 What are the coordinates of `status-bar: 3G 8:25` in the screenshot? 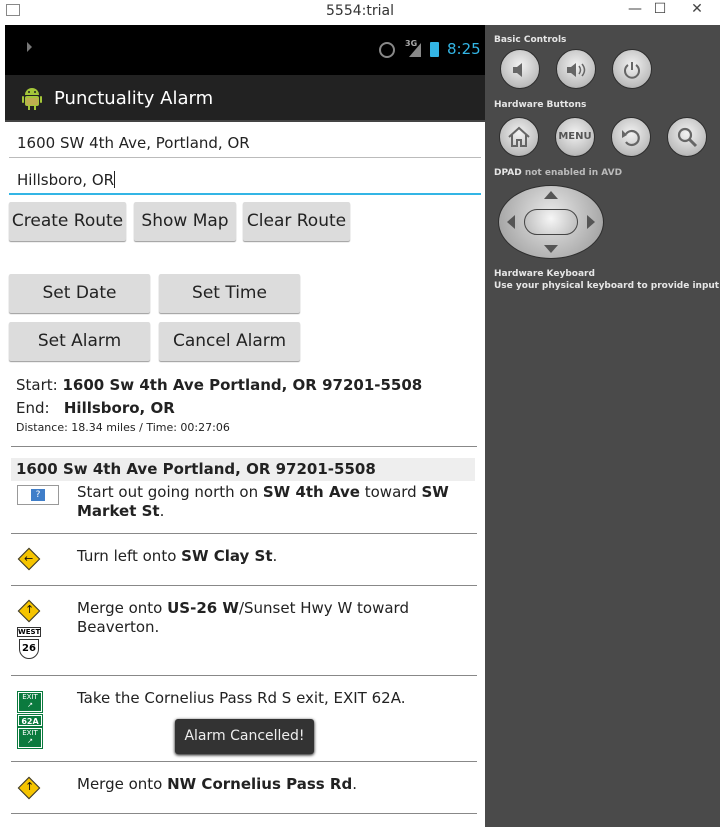 It's located at (245, 50).